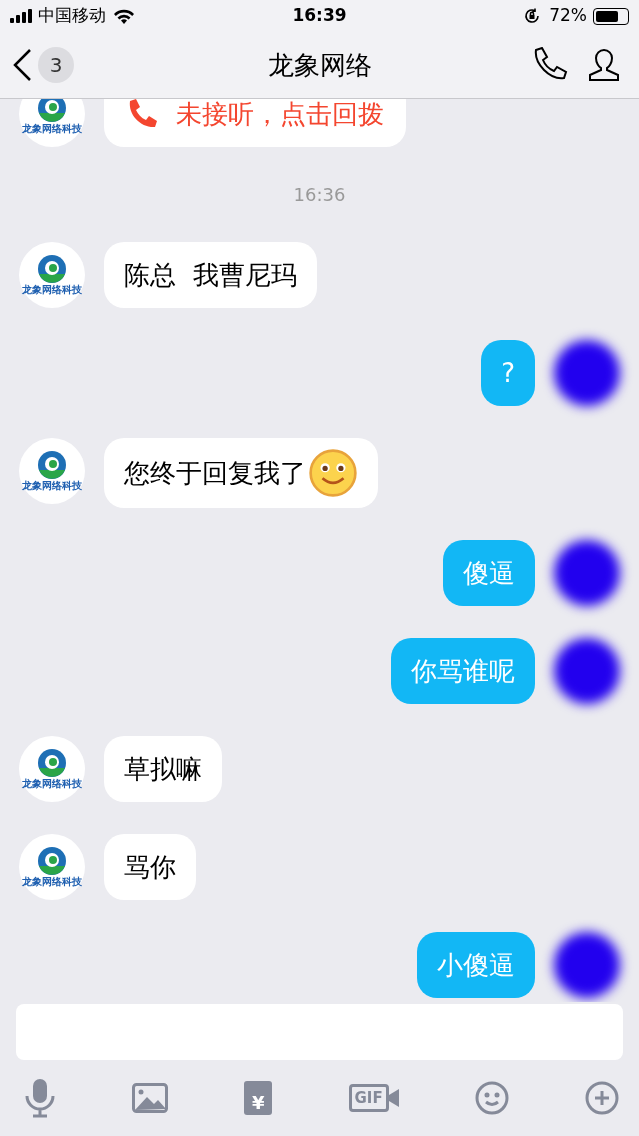  I want to click on back-icon, so click(22, 65).